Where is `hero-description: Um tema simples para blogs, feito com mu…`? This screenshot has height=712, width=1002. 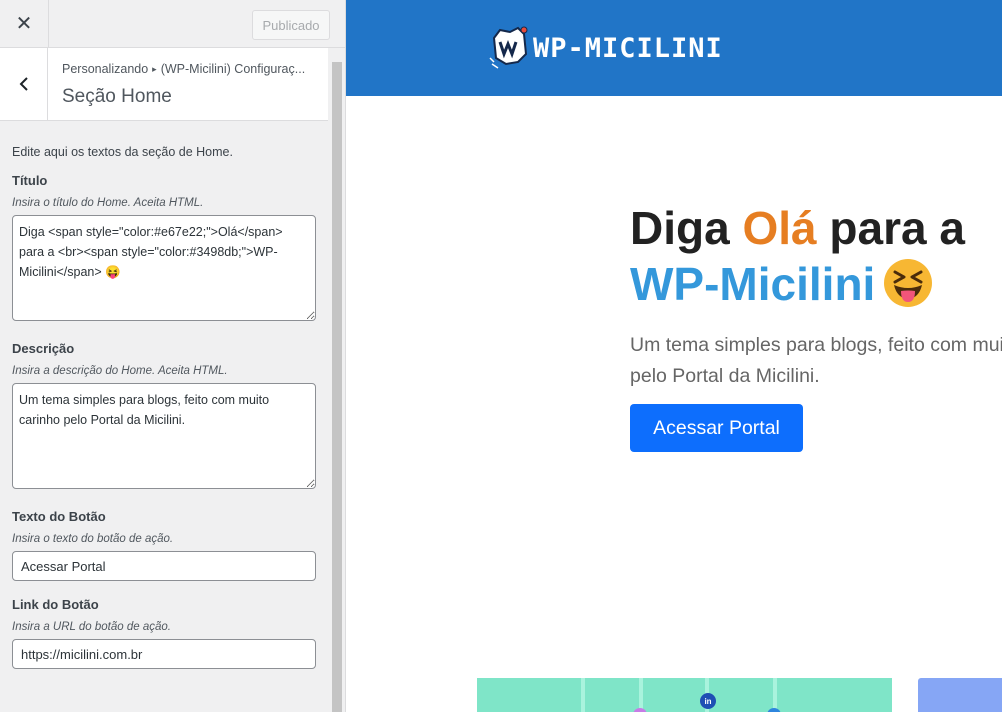
hero-description: Um tema simples para blogs, feito com mu… is located at coordinates (816, 361).